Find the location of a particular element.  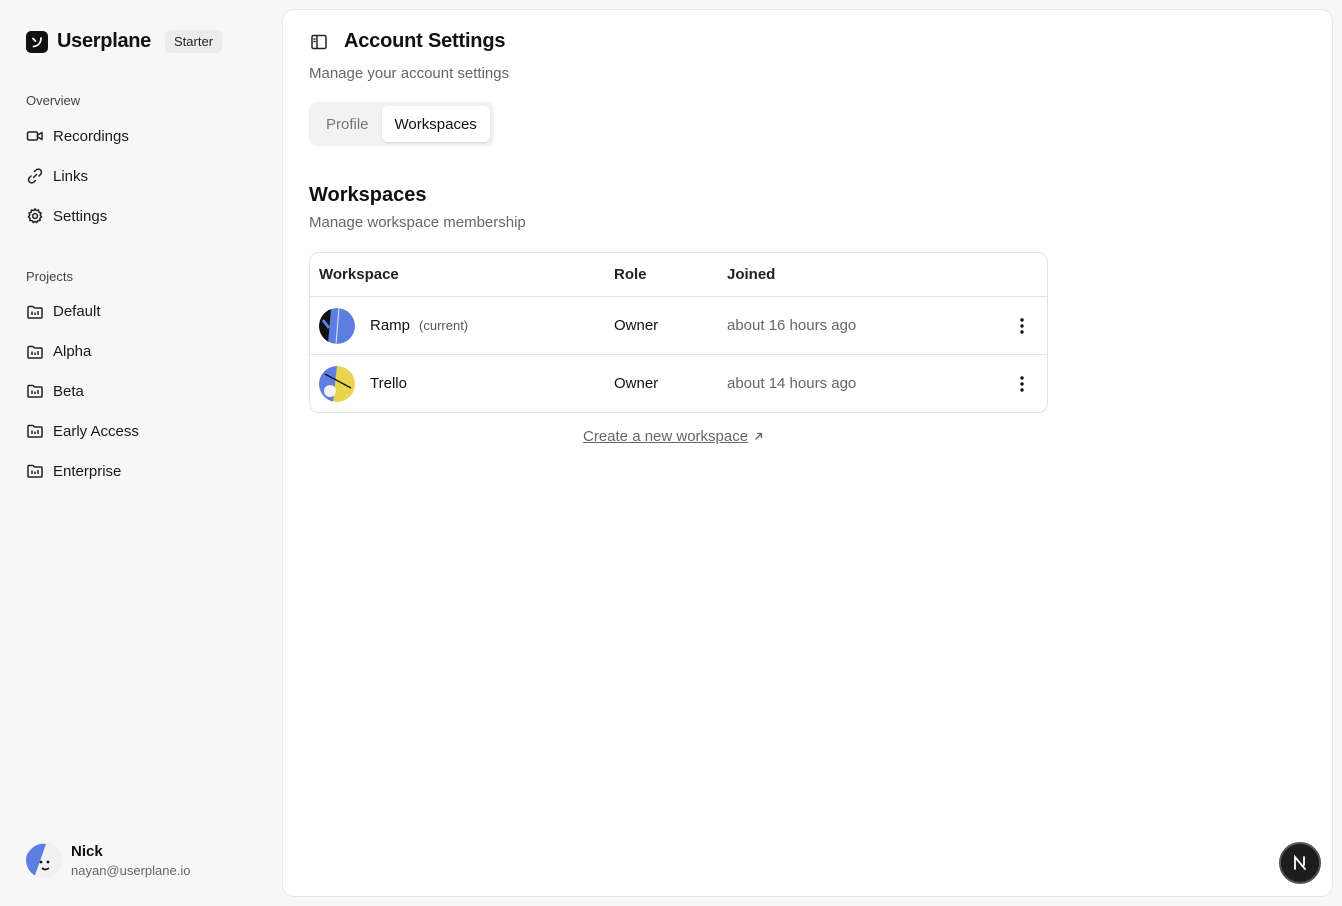

workspace-name: Trello is located at coordinates (388, 383).